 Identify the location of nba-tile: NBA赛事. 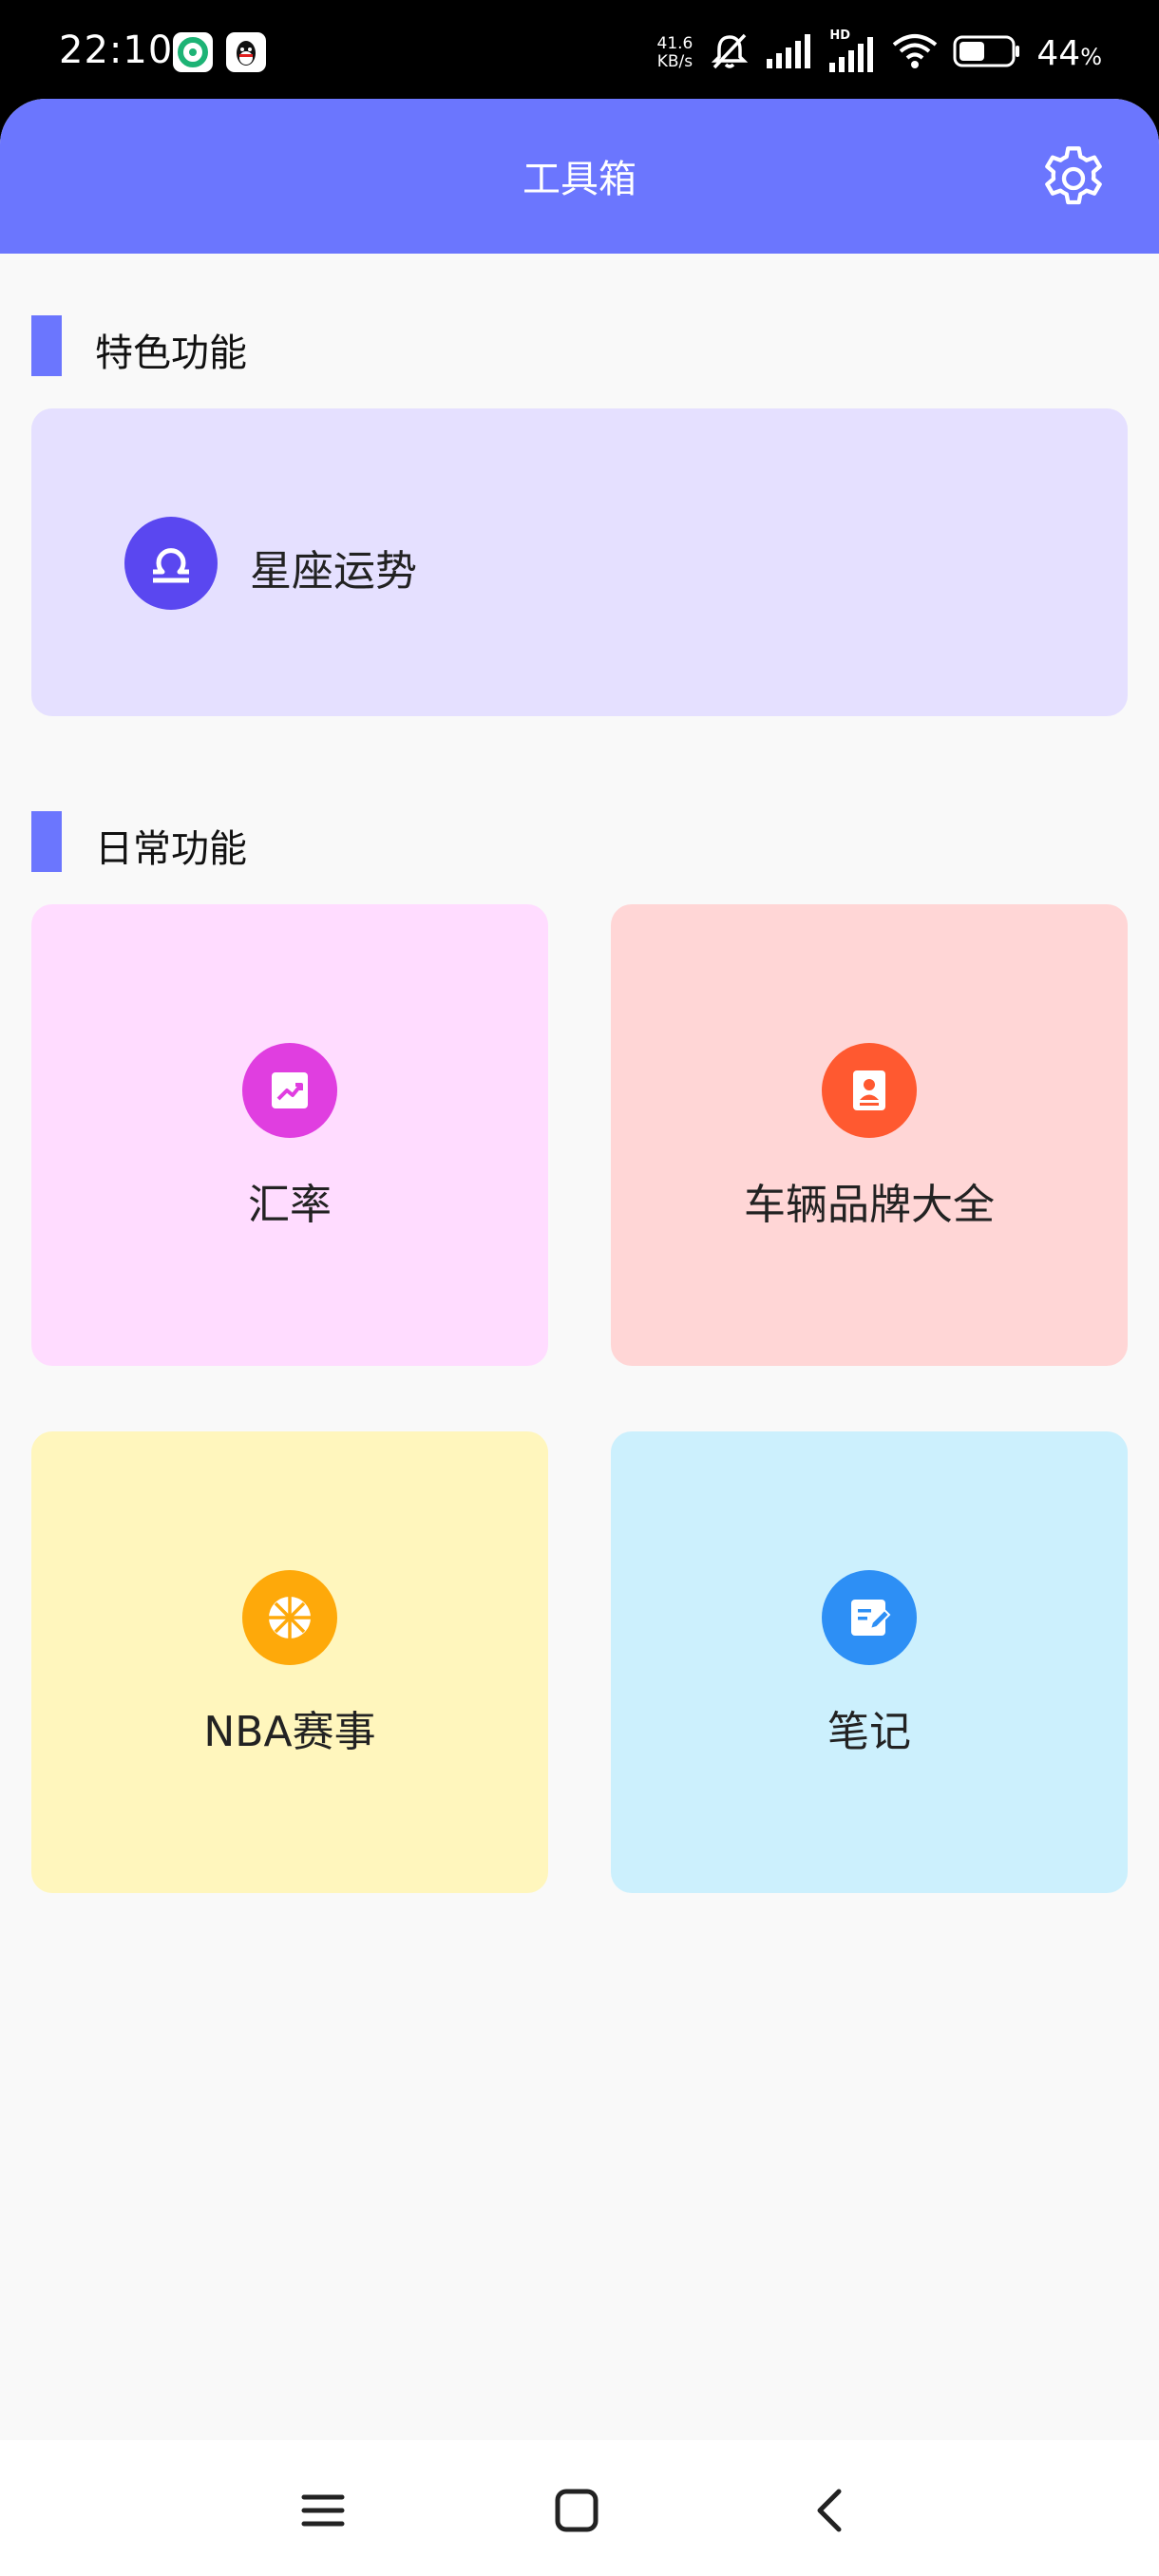
(289, 1662).